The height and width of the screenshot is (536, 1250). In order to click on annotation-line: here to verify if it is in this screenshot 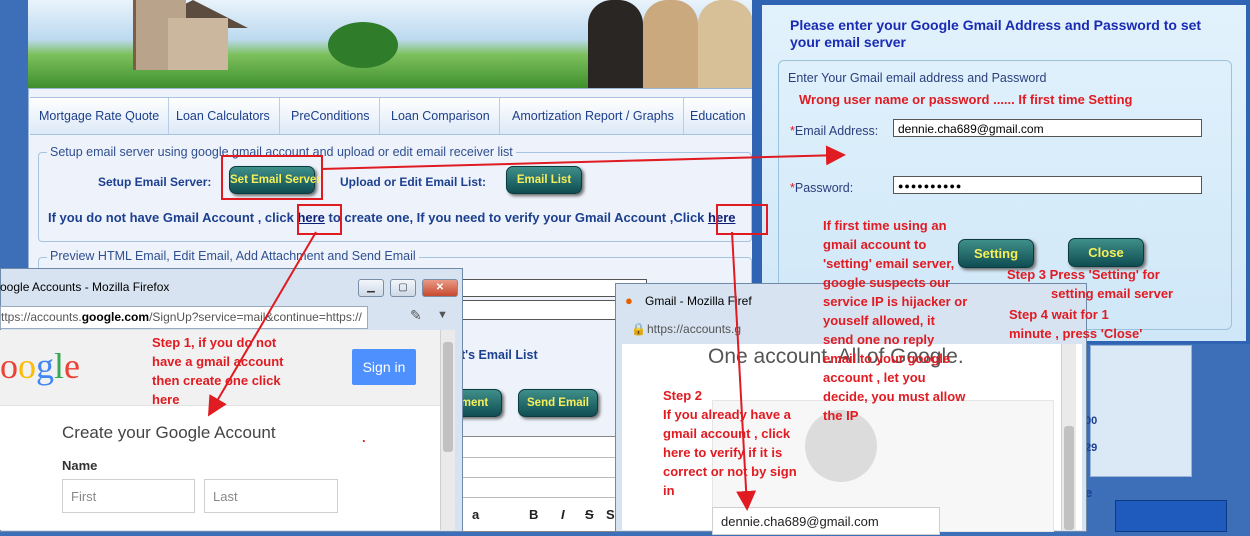, I will do `click(723, 452)`.